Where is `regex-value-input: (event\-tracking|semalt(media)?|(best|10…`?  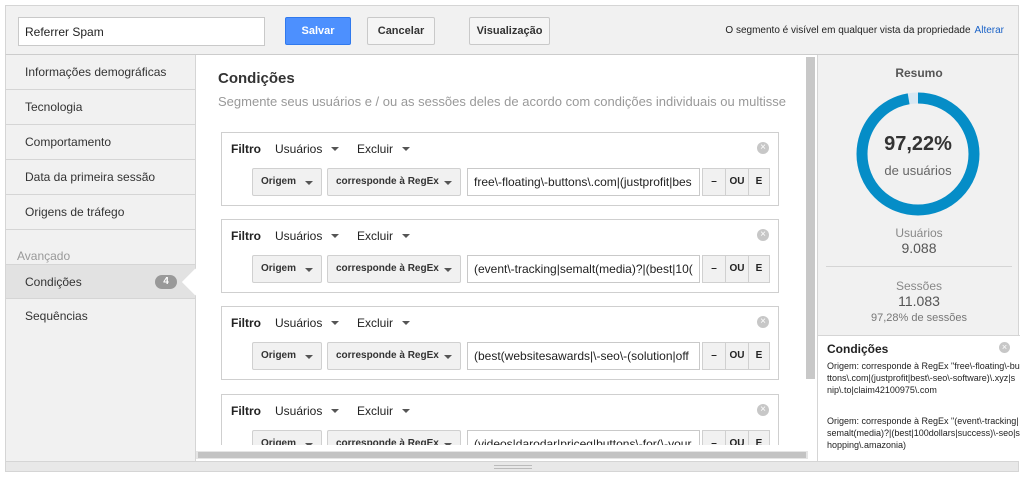
regex-value-input: (event\-tracking|semalt(media)?|(best|10… is located at coordinates (583, 269).